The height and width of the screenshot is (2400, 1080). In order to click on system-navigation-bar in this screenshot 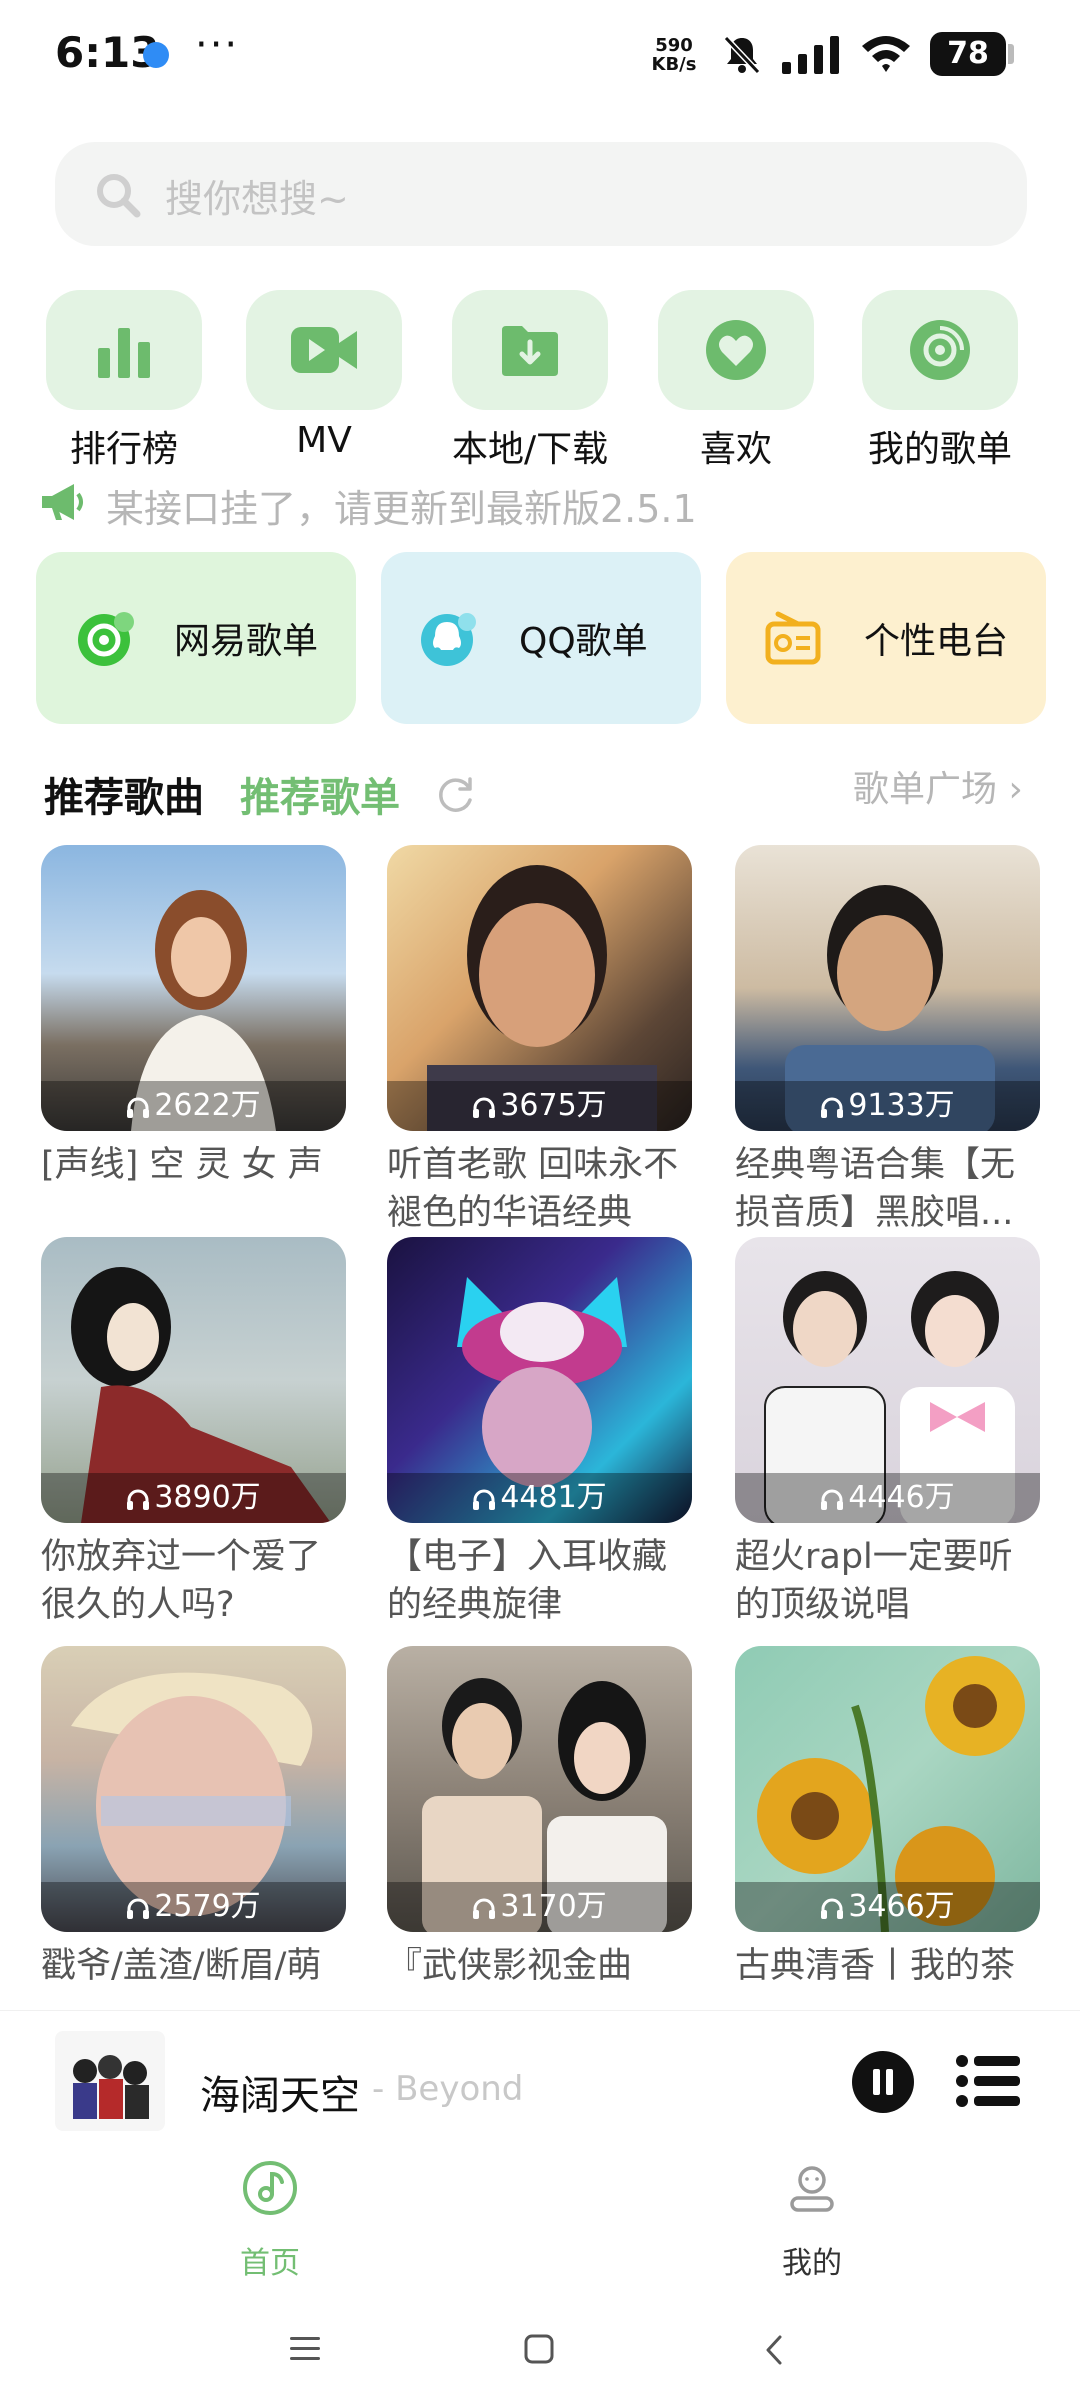, I will do `click(540, 2350)`.